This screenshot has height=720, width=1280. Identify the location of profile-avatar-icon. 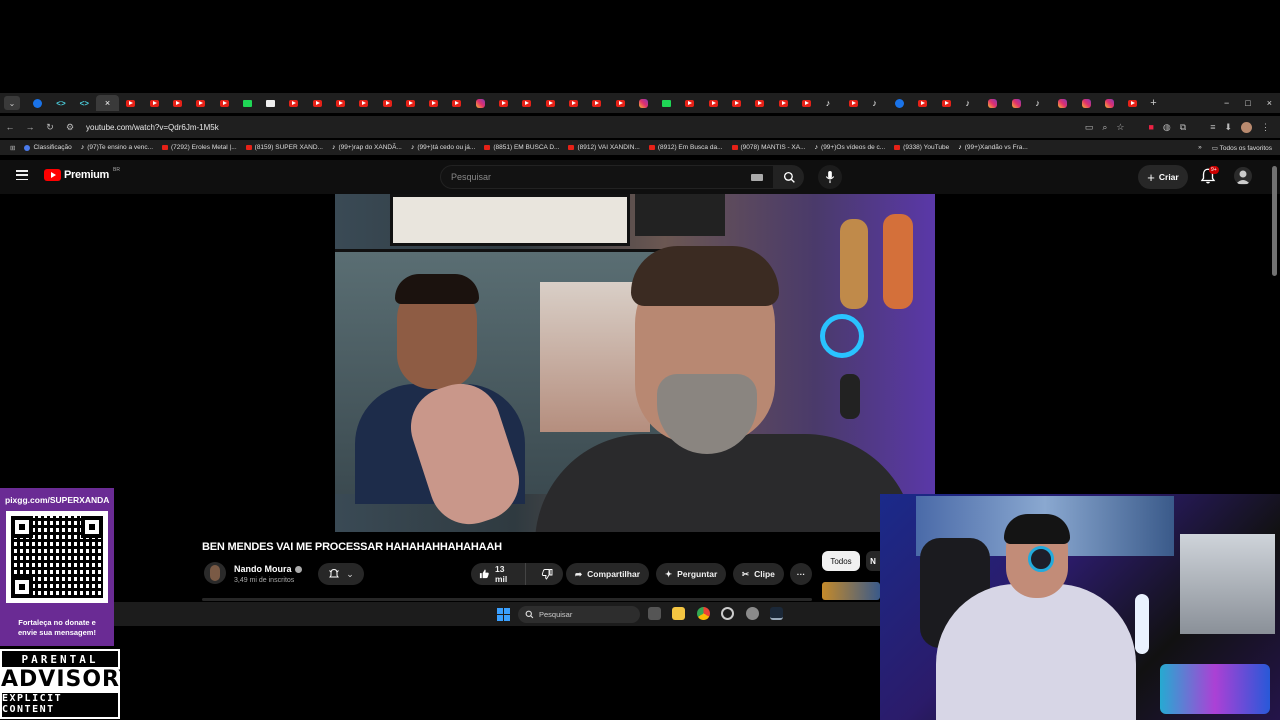
(1246, 127).